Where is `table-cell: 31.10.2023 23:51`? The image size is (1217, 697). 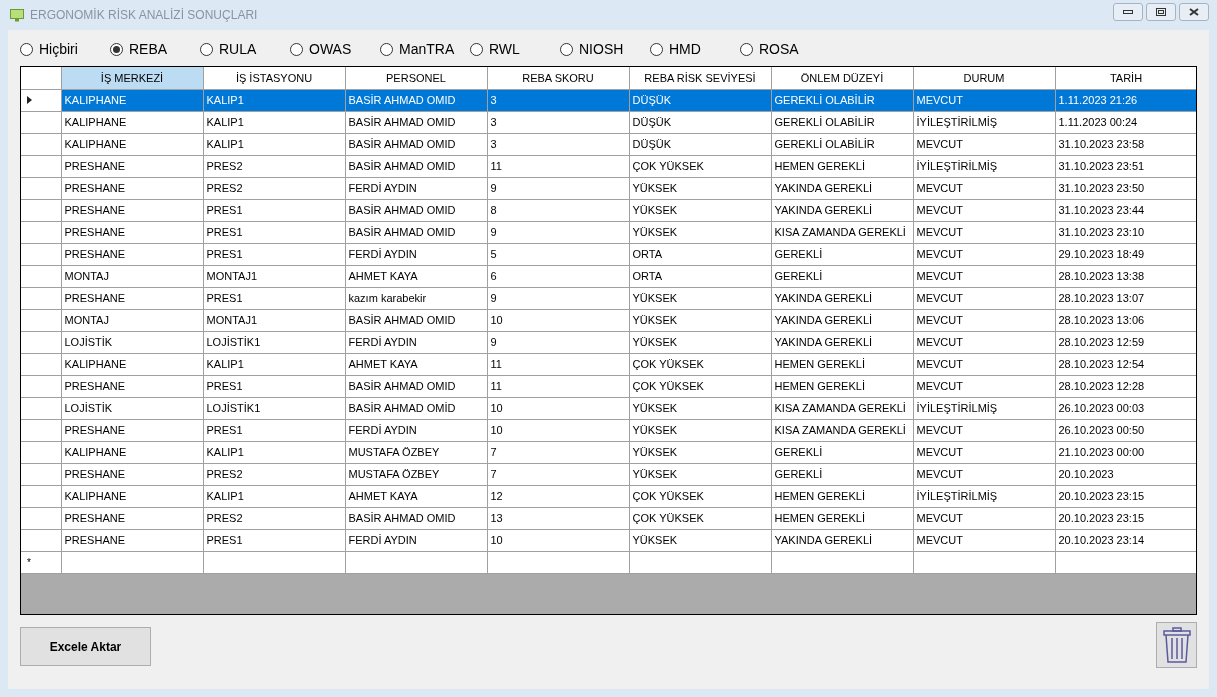
table-cell: 31.10.2023 23:51 is located at coordinates (1125, 166).